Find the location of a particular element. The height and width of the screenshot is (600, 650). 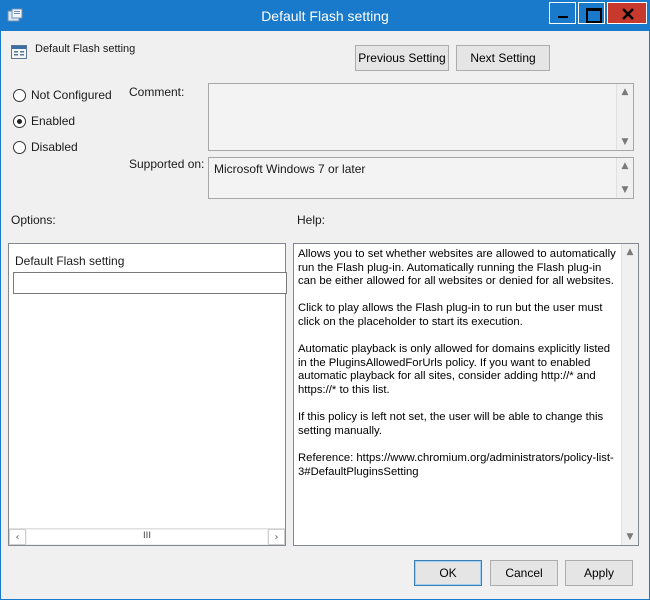

help-scrollbar: ▲ ▼ is located at coordinates (629, 394).